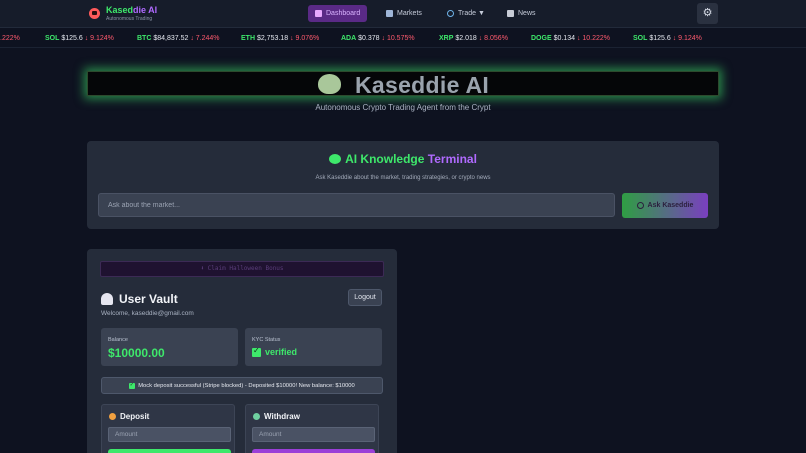 The image size is (806, 453). I want to click on deposit-panel: Deposit, so click(168, 428).